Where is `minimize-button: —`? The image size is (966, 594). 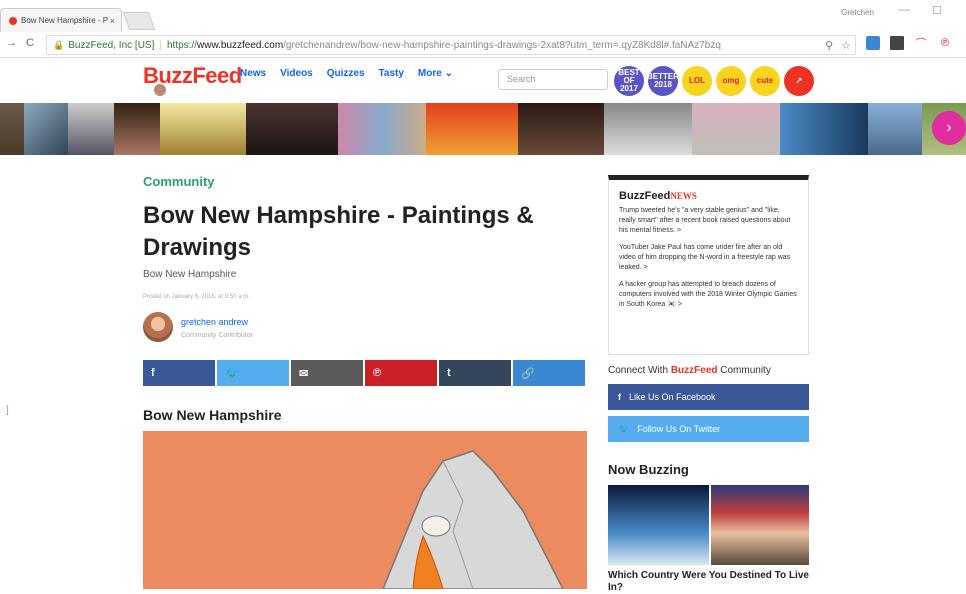 minimize-button: — is located at coordinates (904, 10).